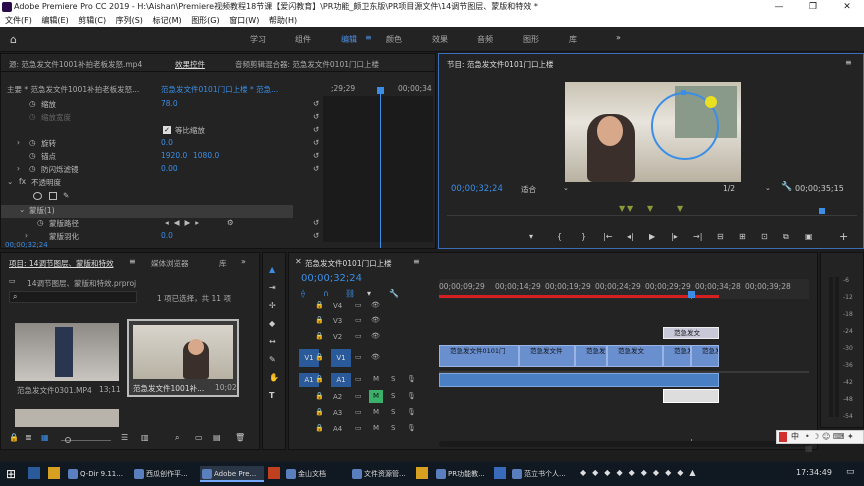 The height and width of the screenshot is (486, 864). What do you see at coordinates (303, 39) in the screenshot?
I see `workspace-assembly: 组件` at bounding box center [303, 39].